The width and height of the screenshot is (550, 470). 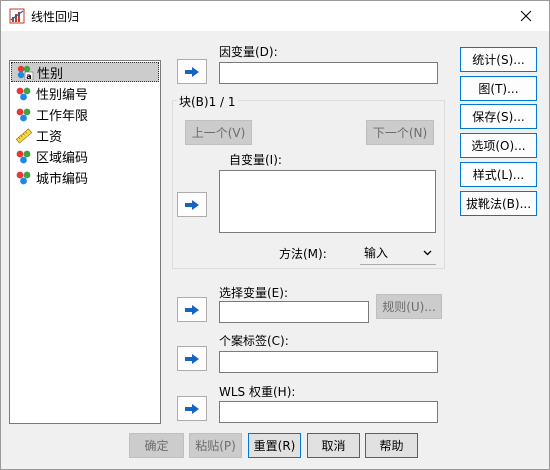 I want to click on help-button: 帮助, so click(x=391, y=445).